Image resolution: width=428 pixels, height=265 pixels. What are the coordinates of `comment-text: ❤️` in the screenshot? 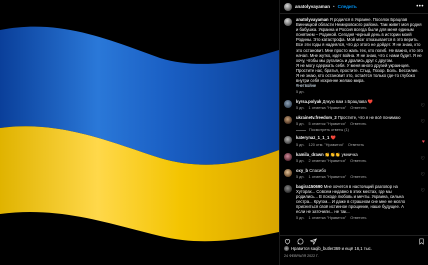 It's located at (333, 138).